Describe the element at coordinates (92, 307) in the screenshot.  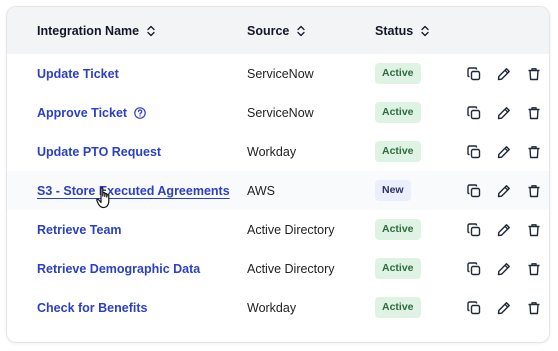
I see `integration-name-link: Check for Benefits` at that location.